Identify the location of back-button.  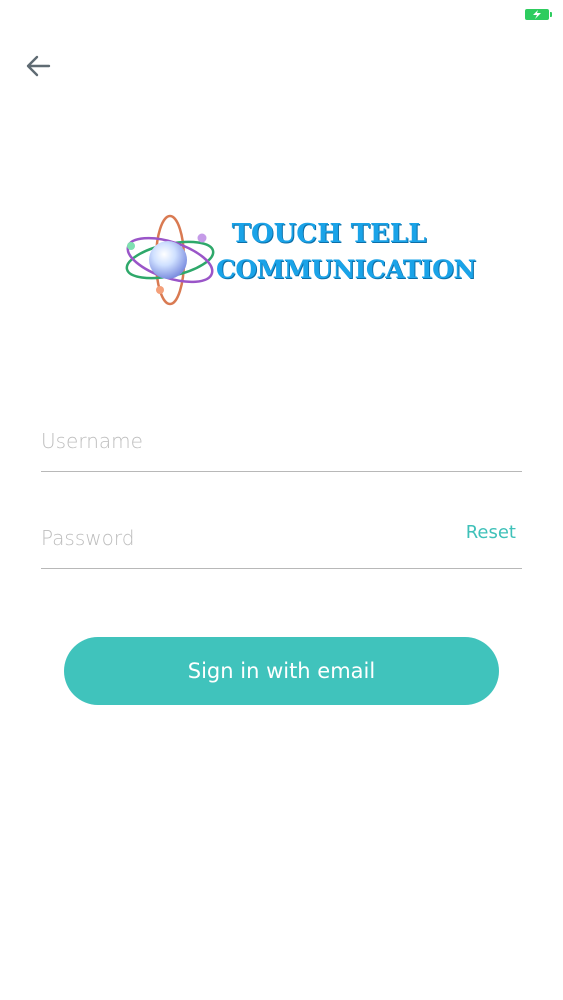
(38, 66).